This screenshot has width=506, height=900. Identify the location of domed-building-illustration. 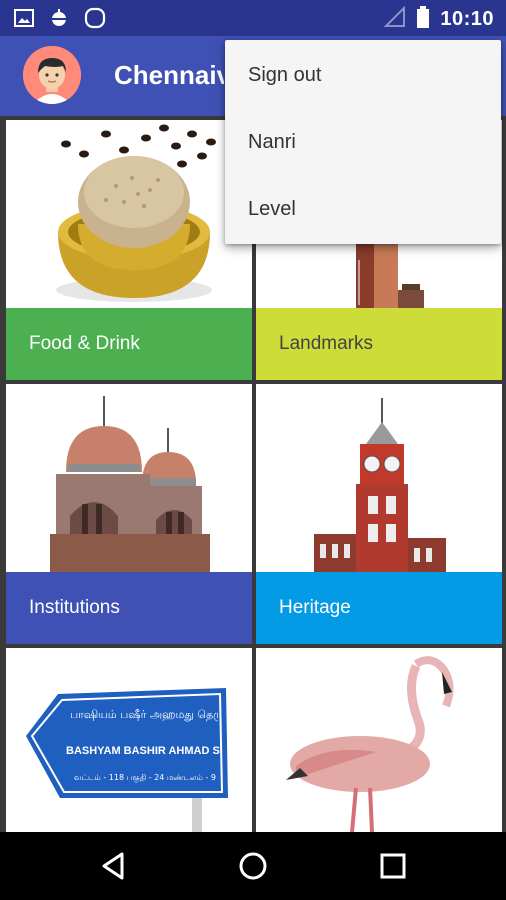
(130, 484).